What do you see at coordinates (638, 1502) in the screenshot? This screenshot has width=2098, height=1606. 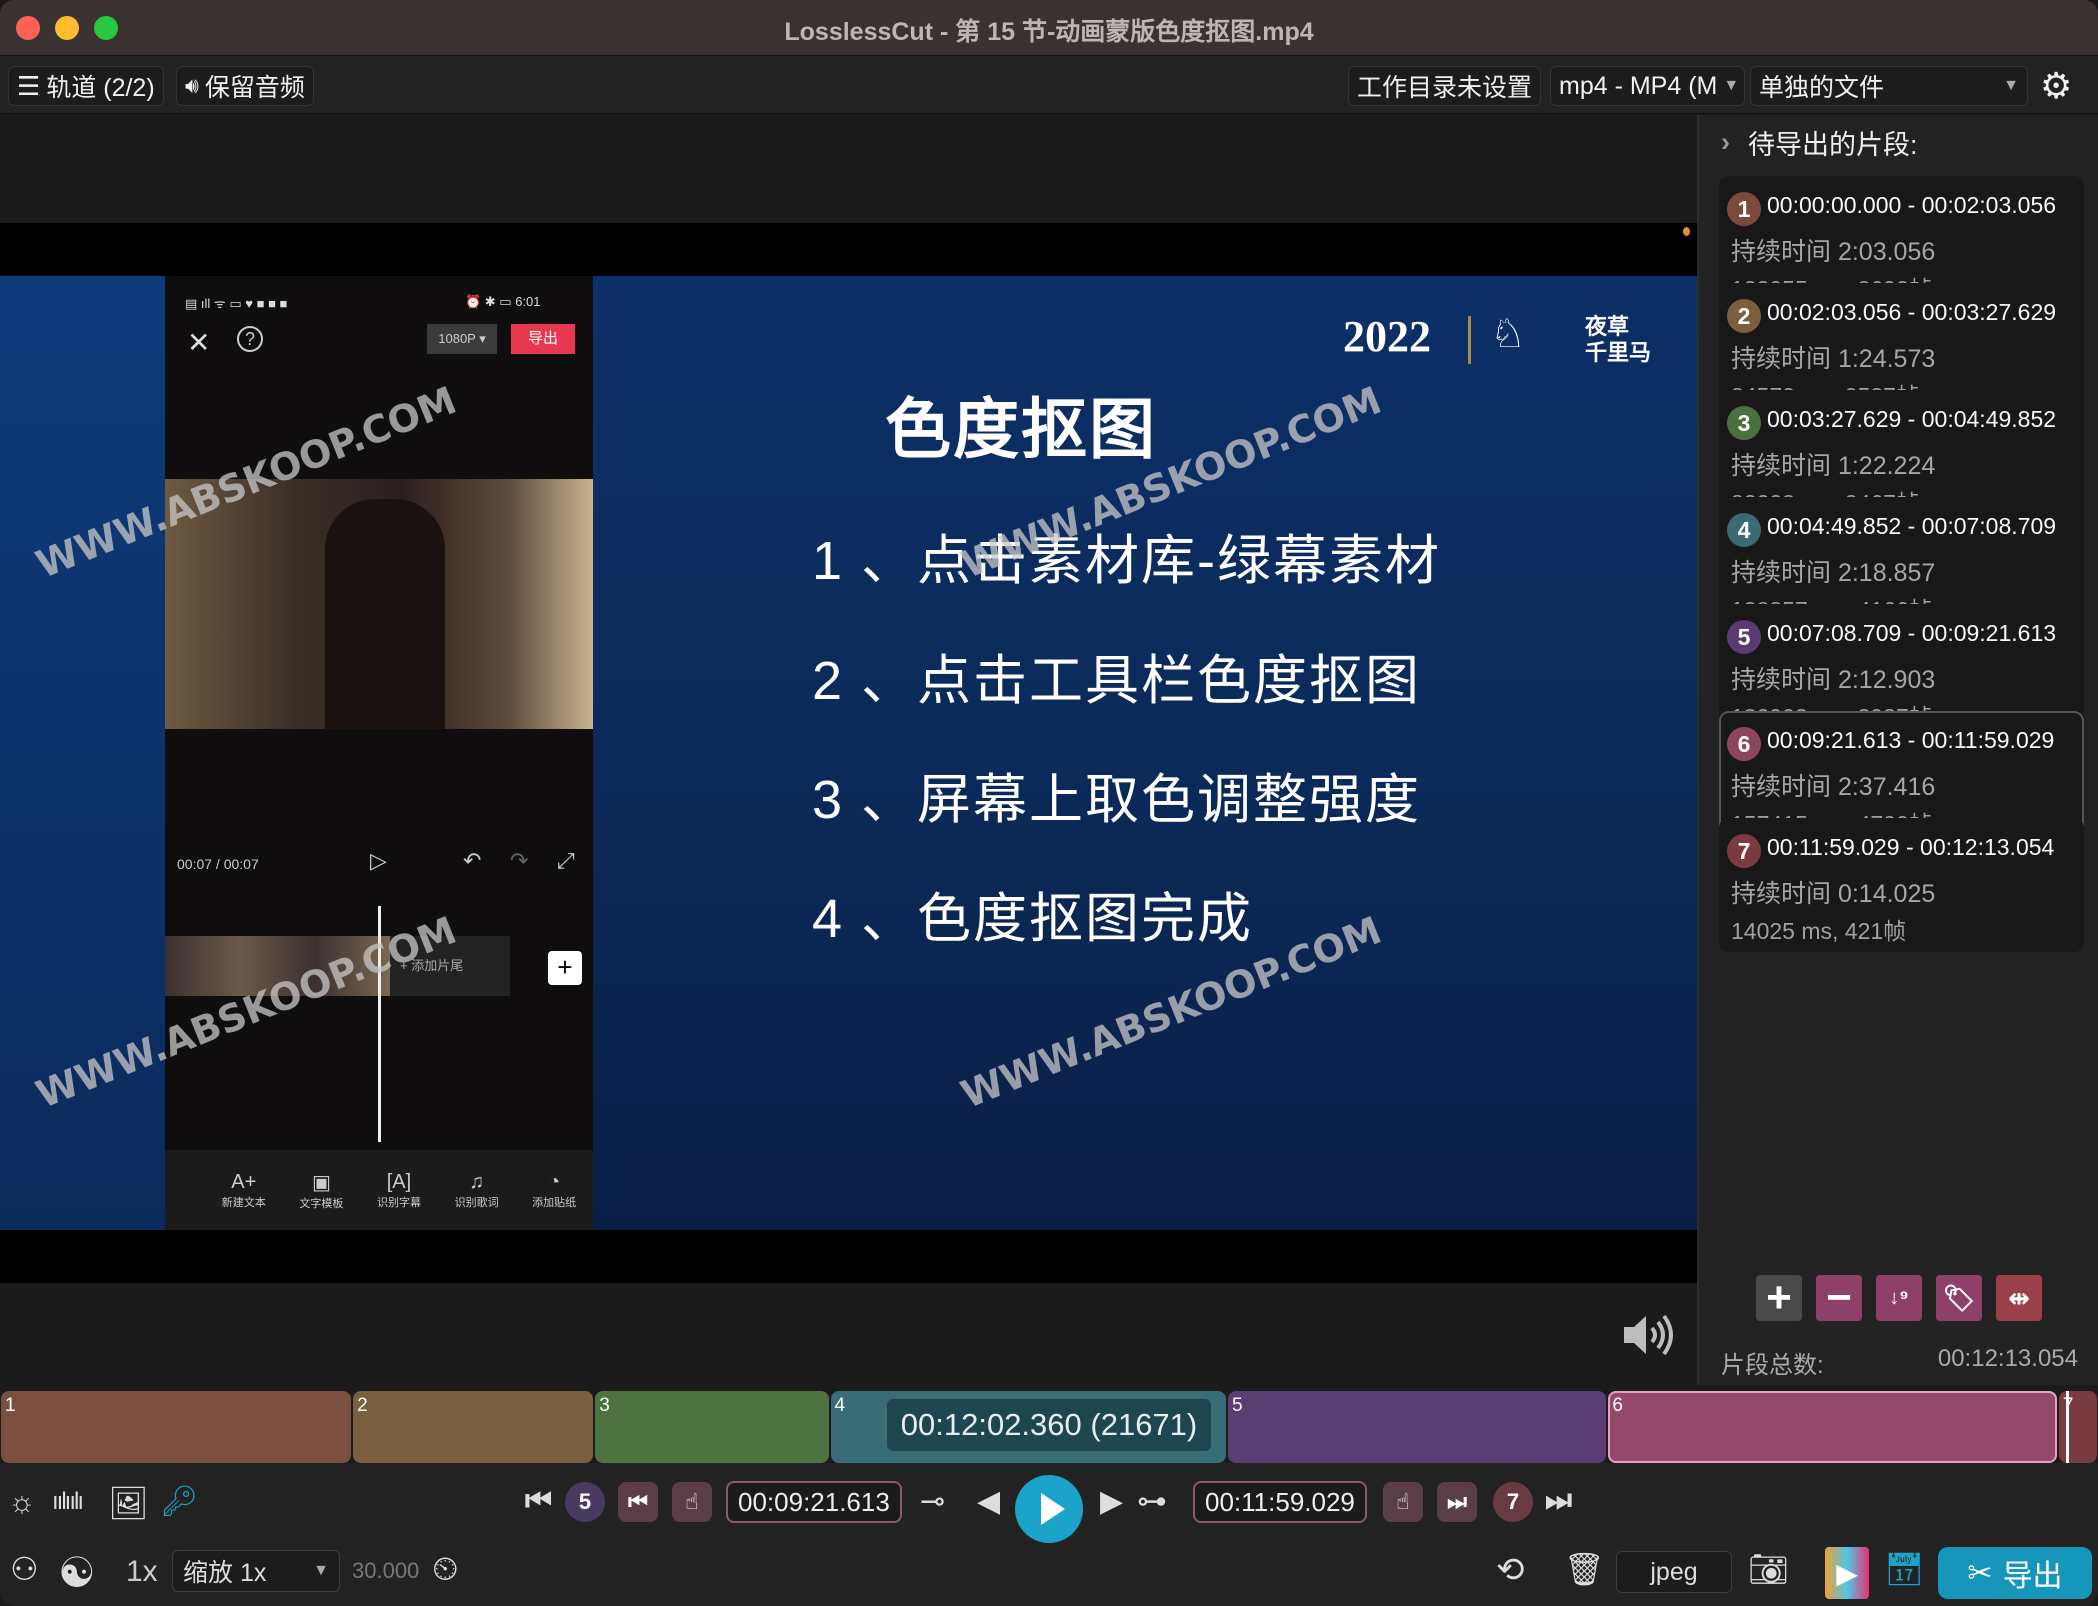 I see `jump-cut-start-button: ⏮` at bounding box center [638, 1502].